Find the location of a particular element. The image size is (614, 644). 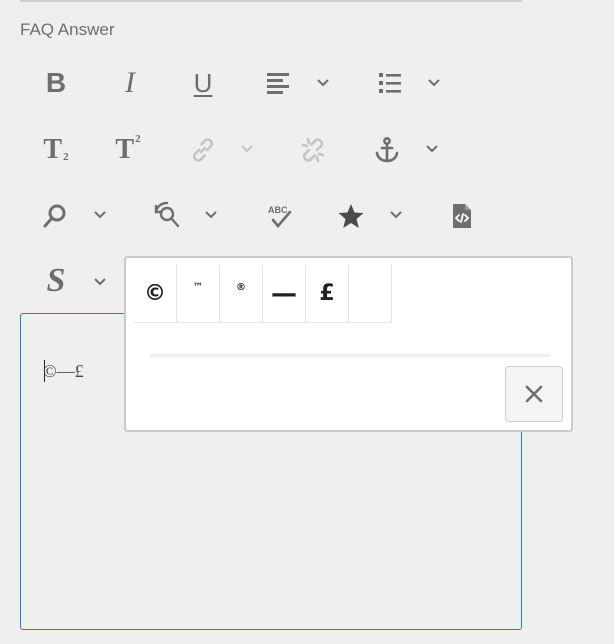

superscript-digit: 2 is located at coordinates (138, 139).